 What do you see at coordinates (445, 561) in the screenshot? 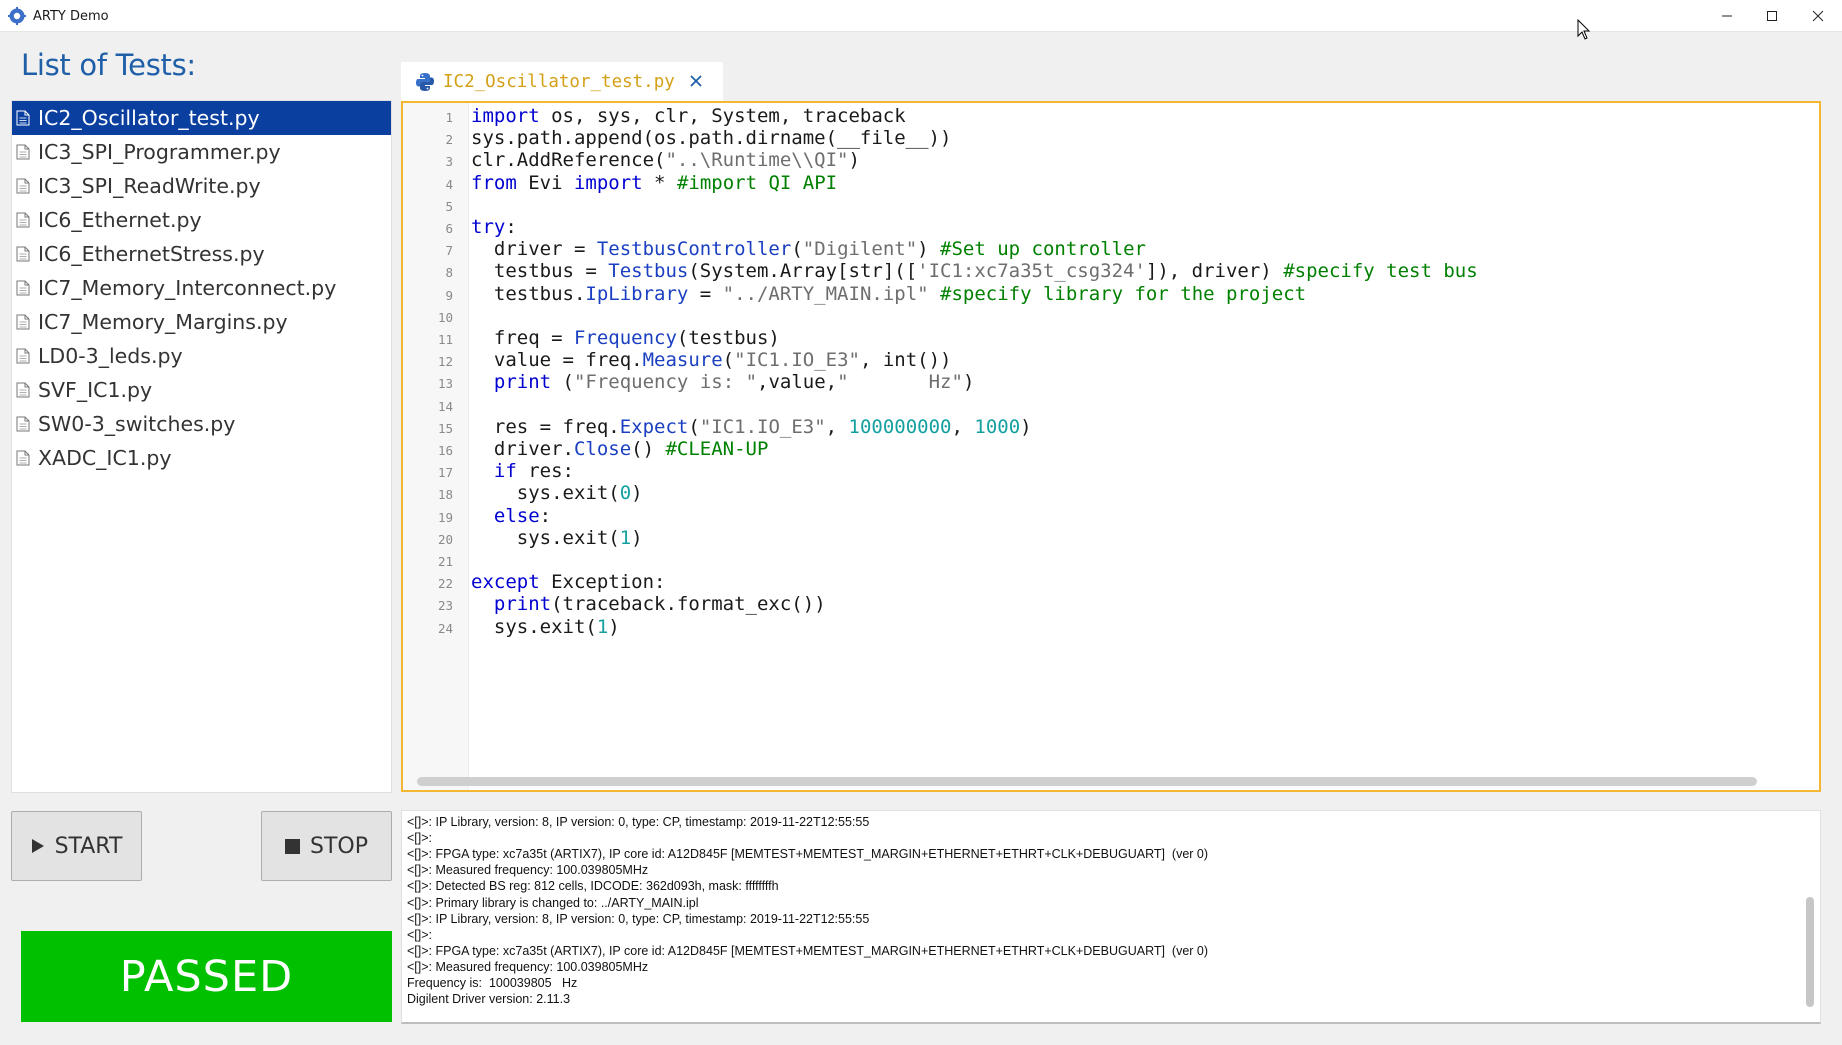
I see `line-number: 21` at bounding box center [445, 561].